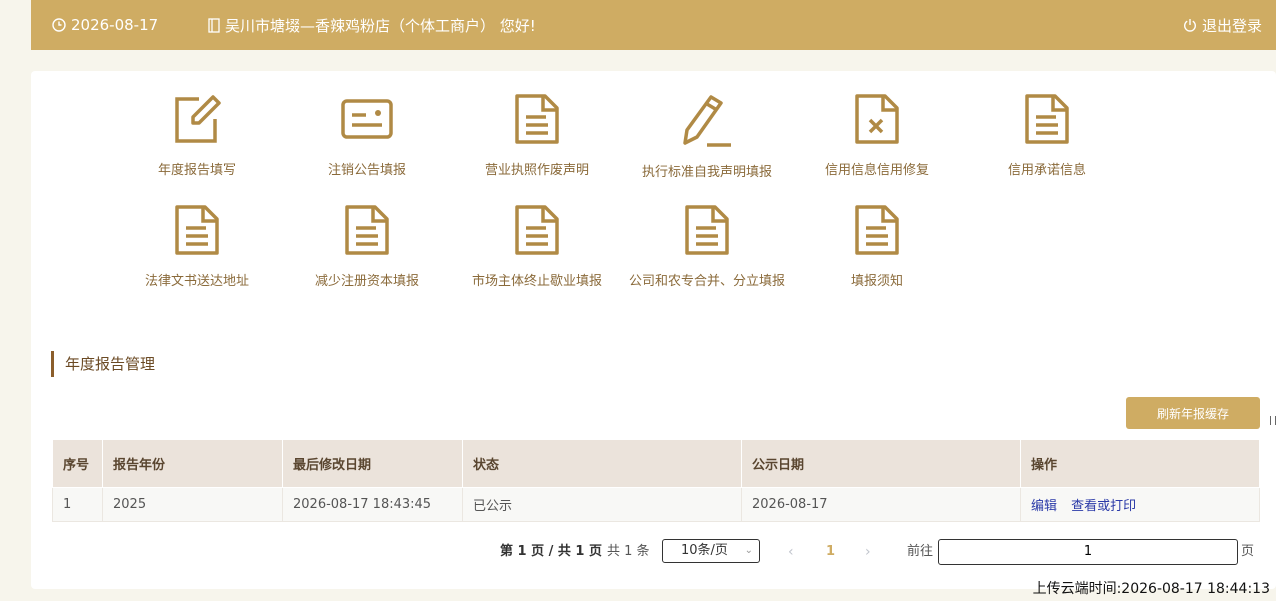  What do you see at coordinates (704, 550) in the screenshot?
I see `page-size-value: 10条/页` at bounding box center [704, 550].